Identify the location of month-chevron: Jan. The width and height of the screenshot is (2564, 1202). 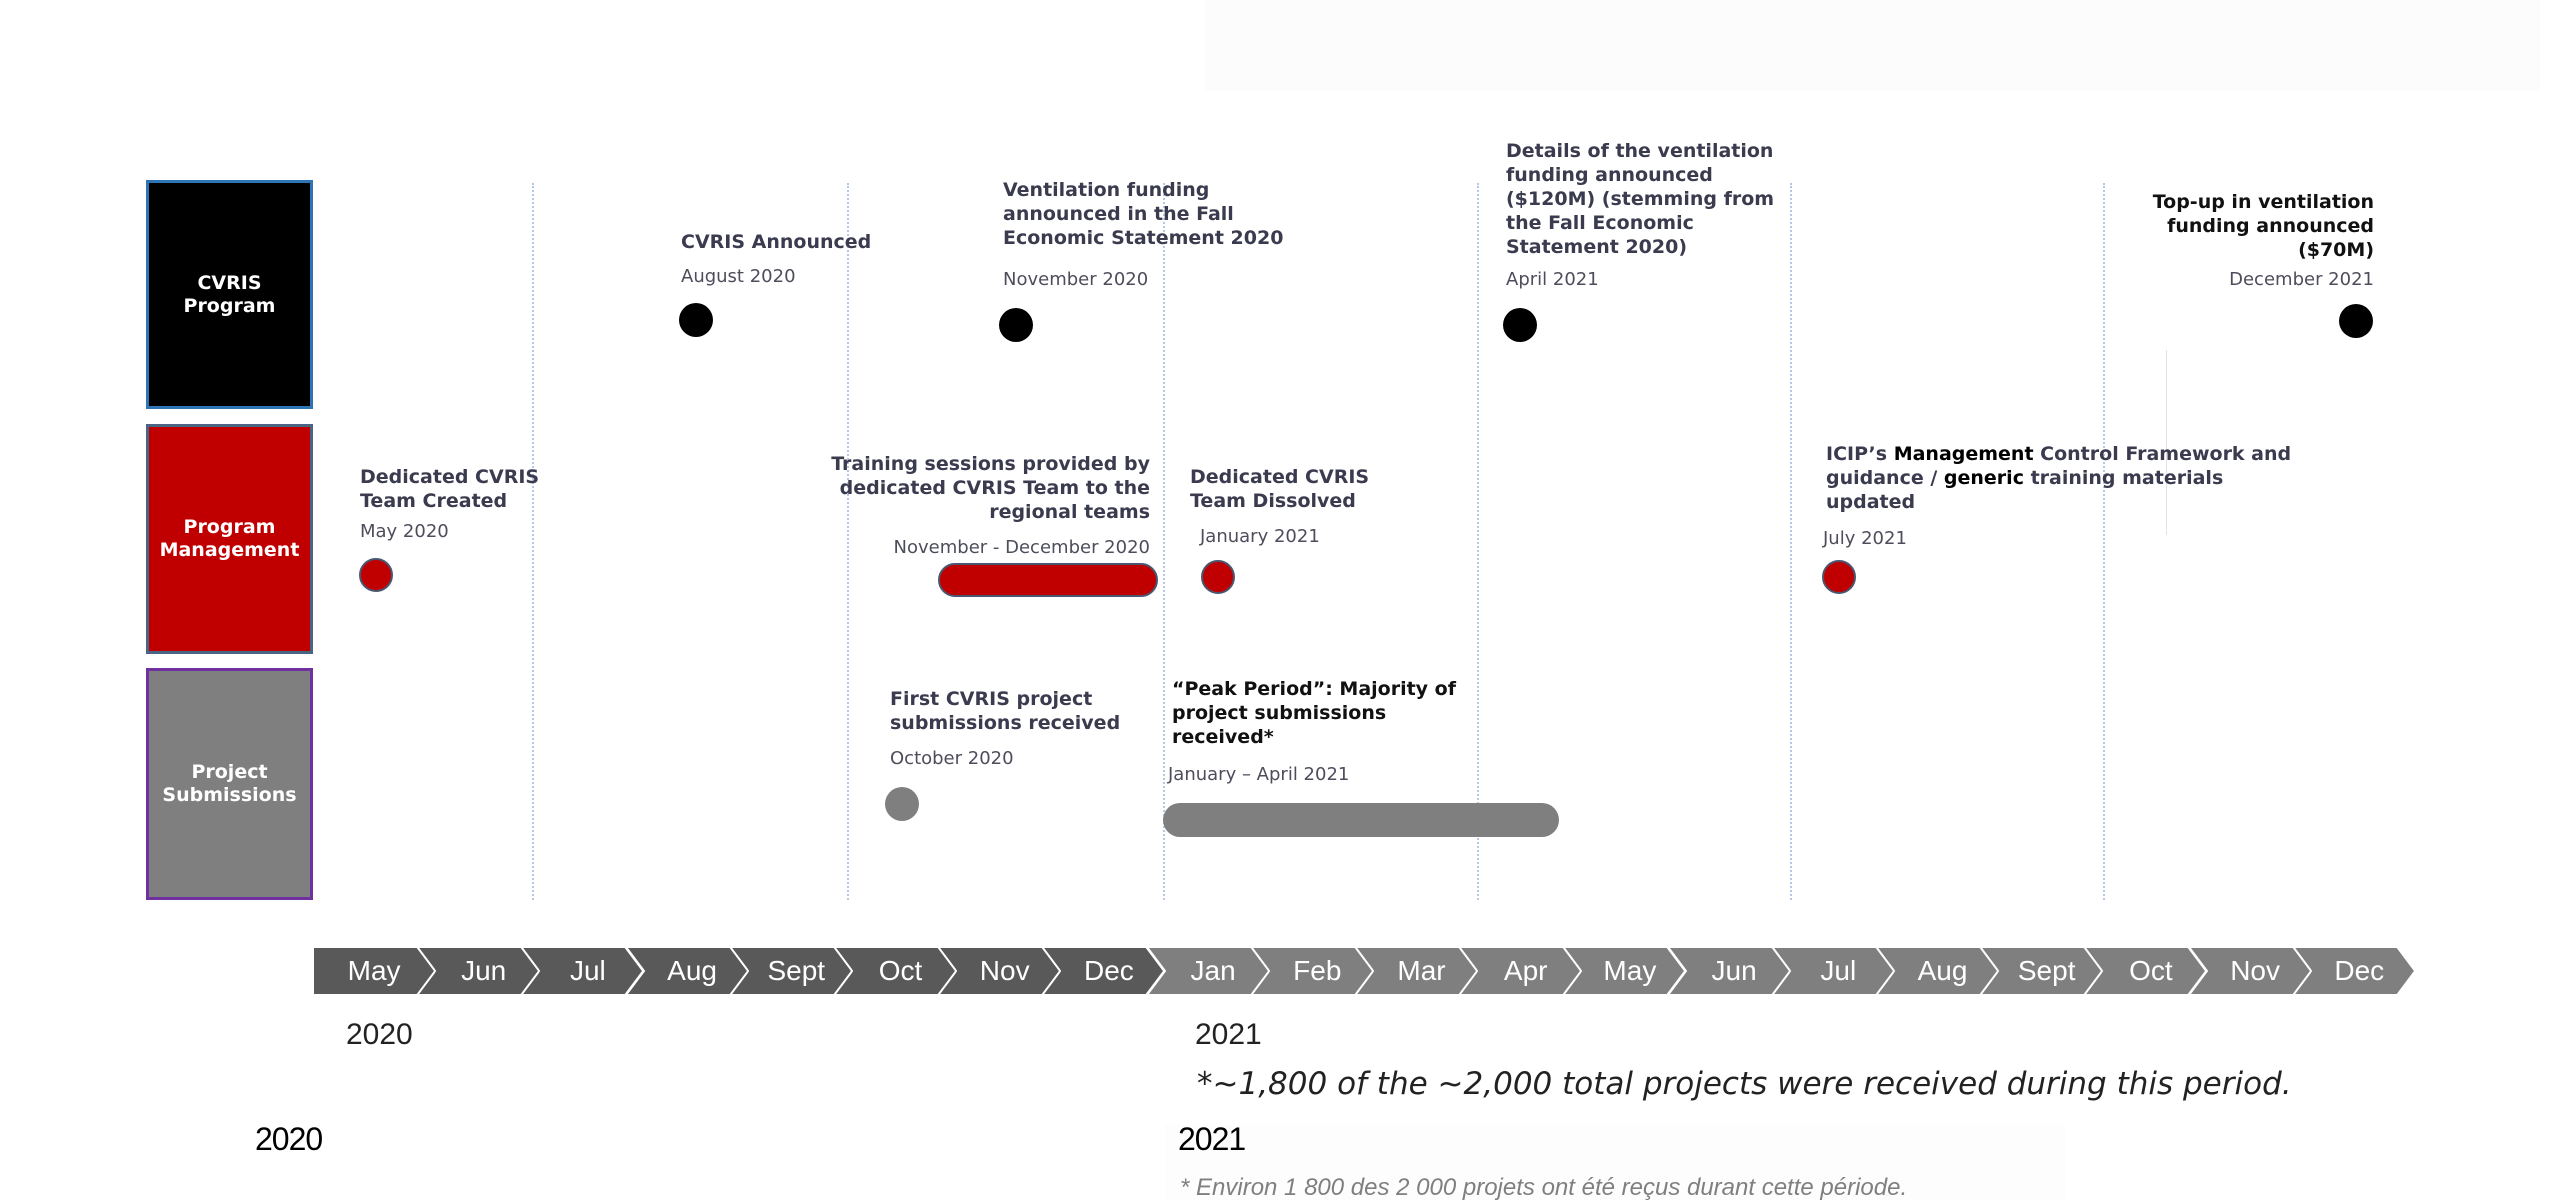
(1207, 971).